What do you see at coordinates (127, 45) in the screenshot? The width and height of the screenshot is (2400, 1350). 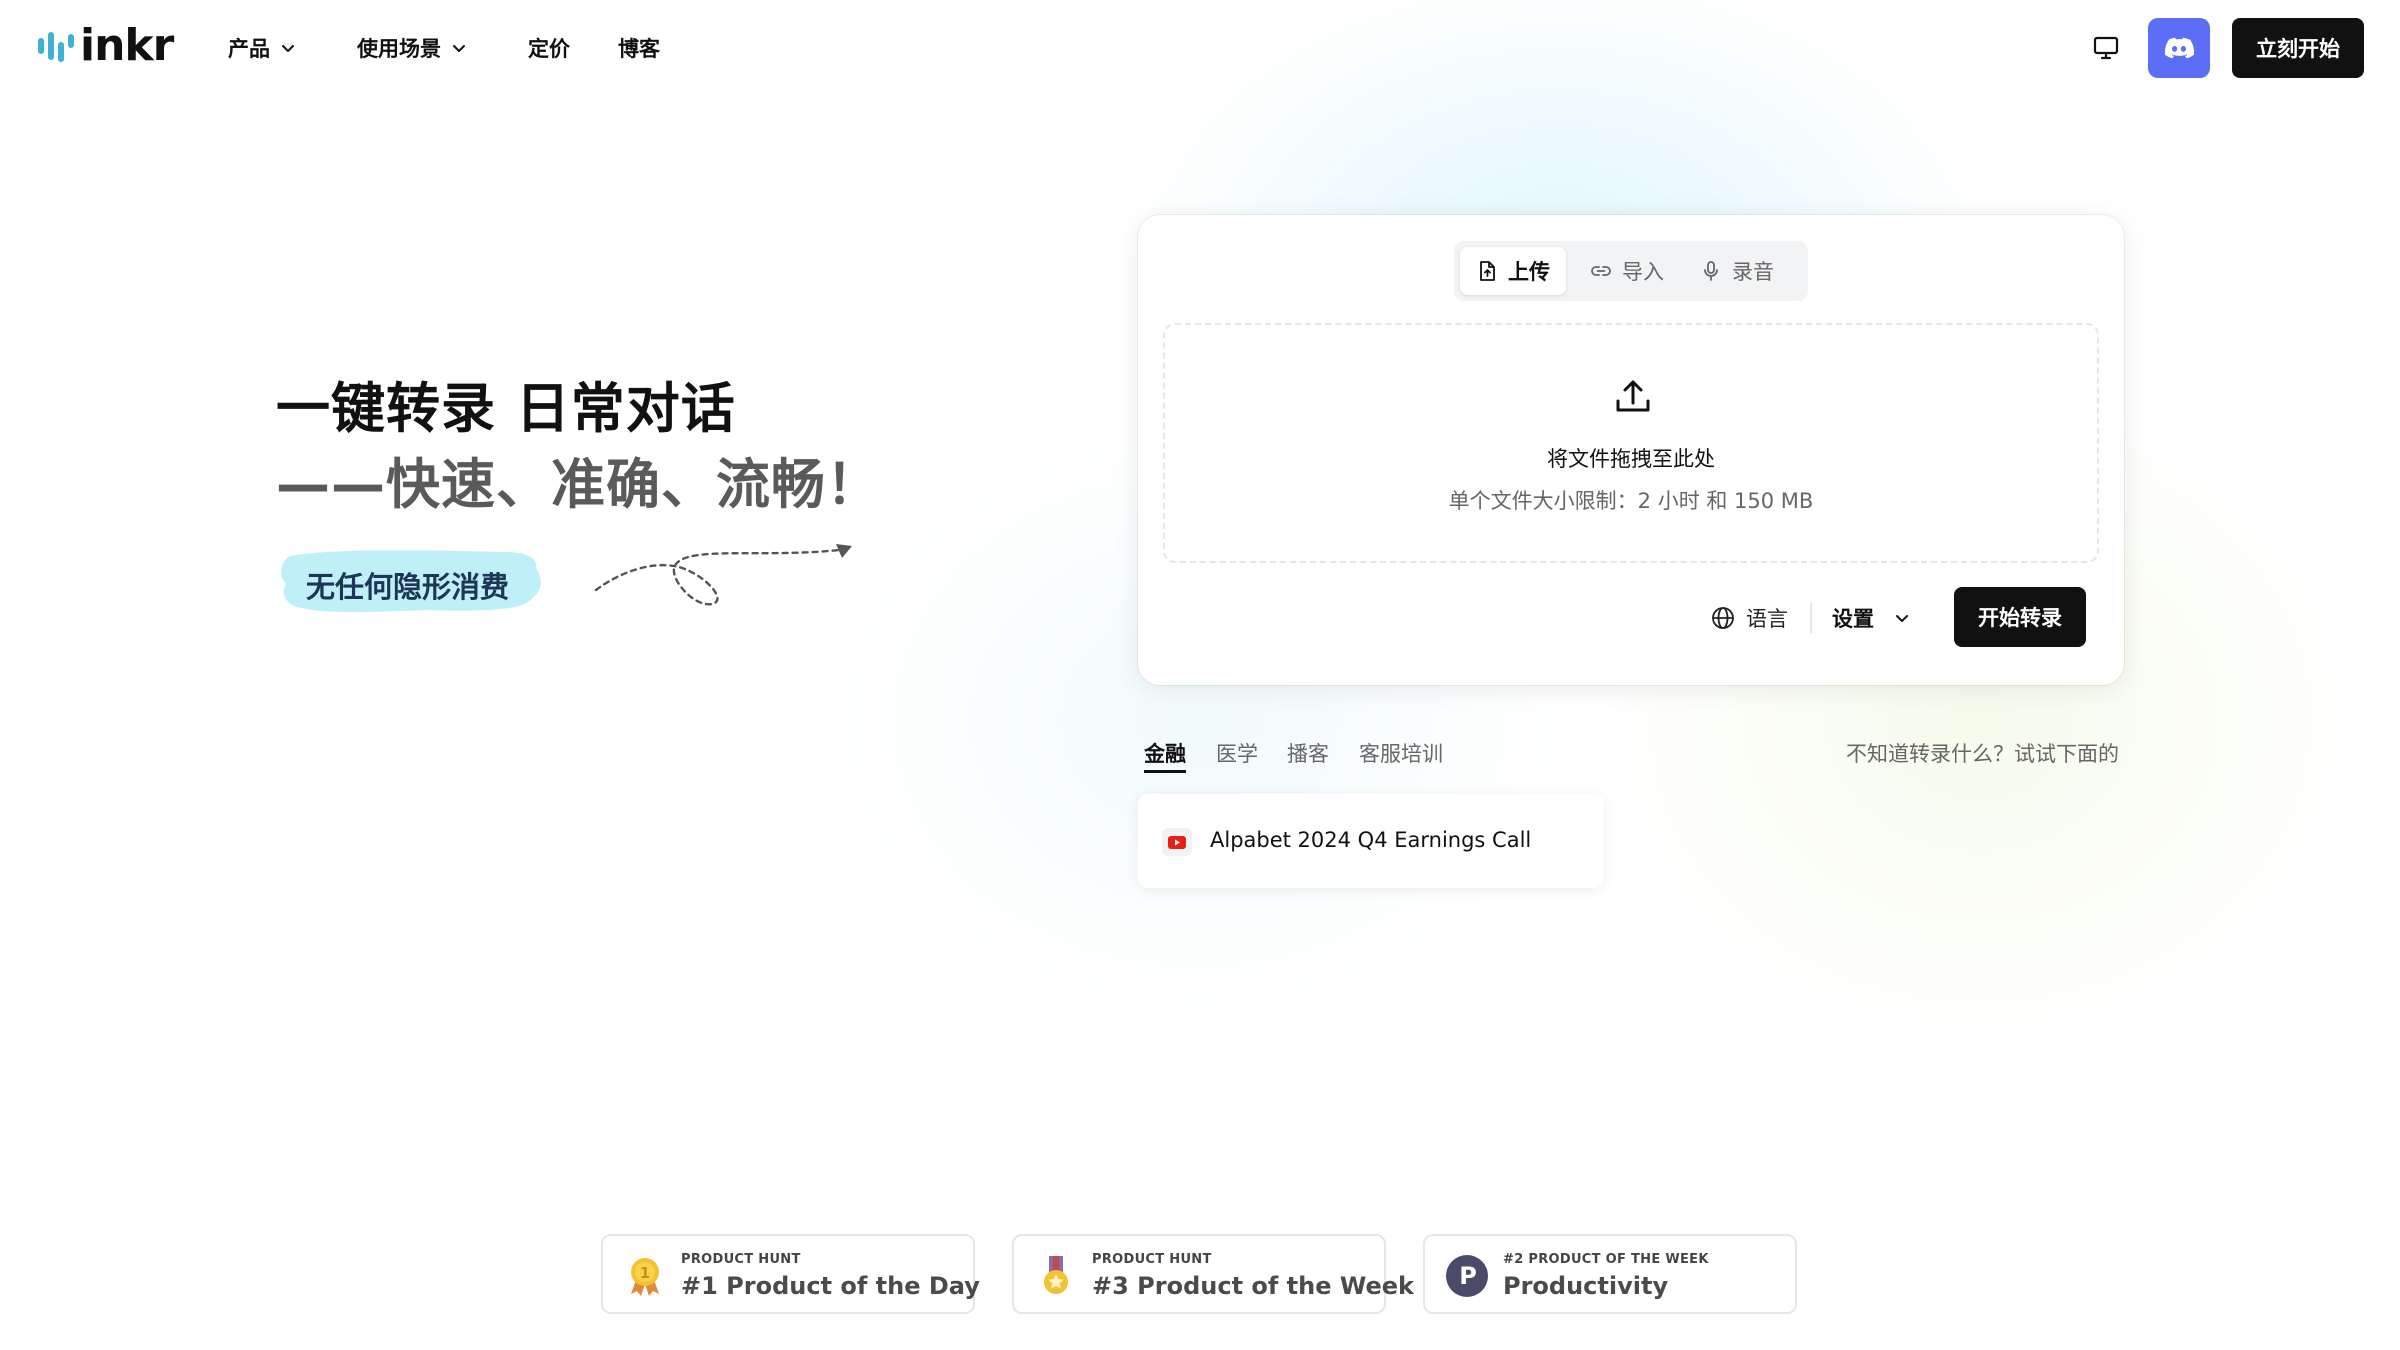 I see `logo-text: inkr` at bounding box center [127, 45].